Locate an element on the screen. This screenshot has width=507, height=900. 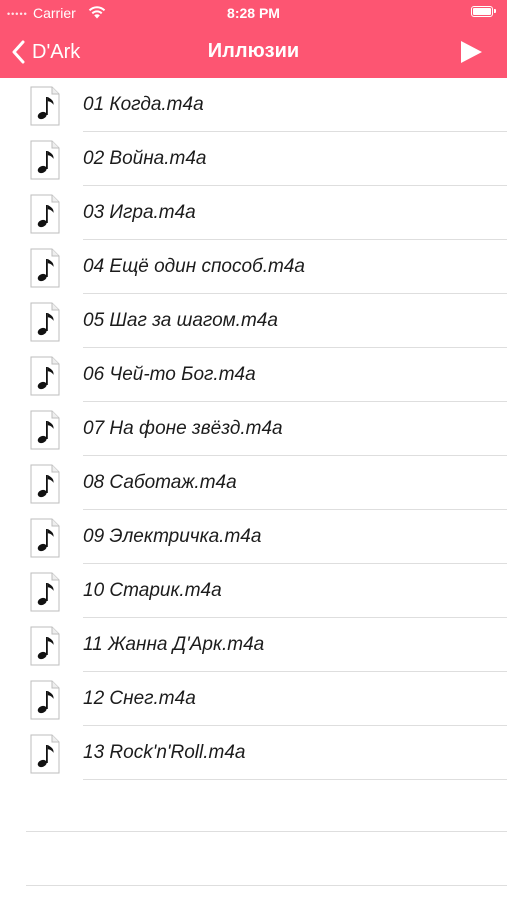
track-row: 12 Снег.m4a is located at coordinates (253, 699).